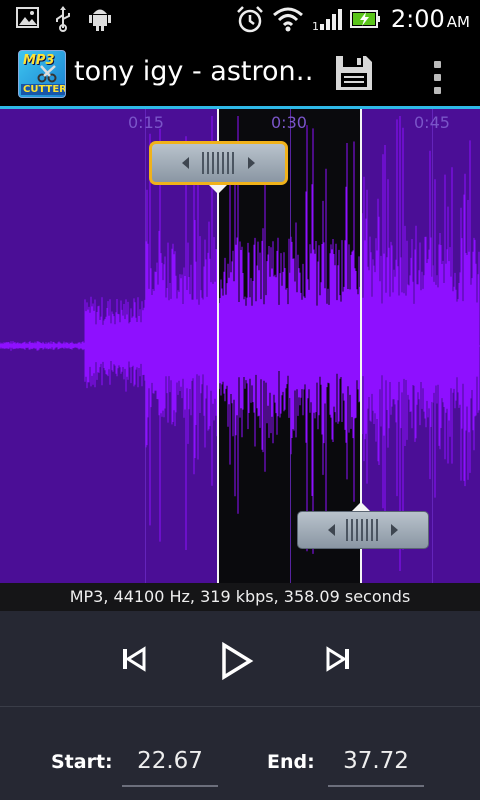 Image resolution: width=480 pixels, height=800 pixels. I want to click on playback-controls, so click(240, 658).